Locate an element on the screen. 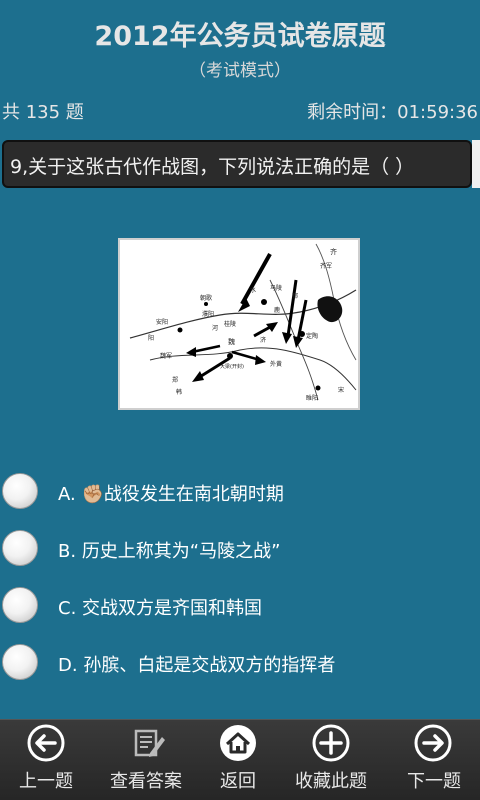  back-button: 返回 is located at coordinates (238, 760).